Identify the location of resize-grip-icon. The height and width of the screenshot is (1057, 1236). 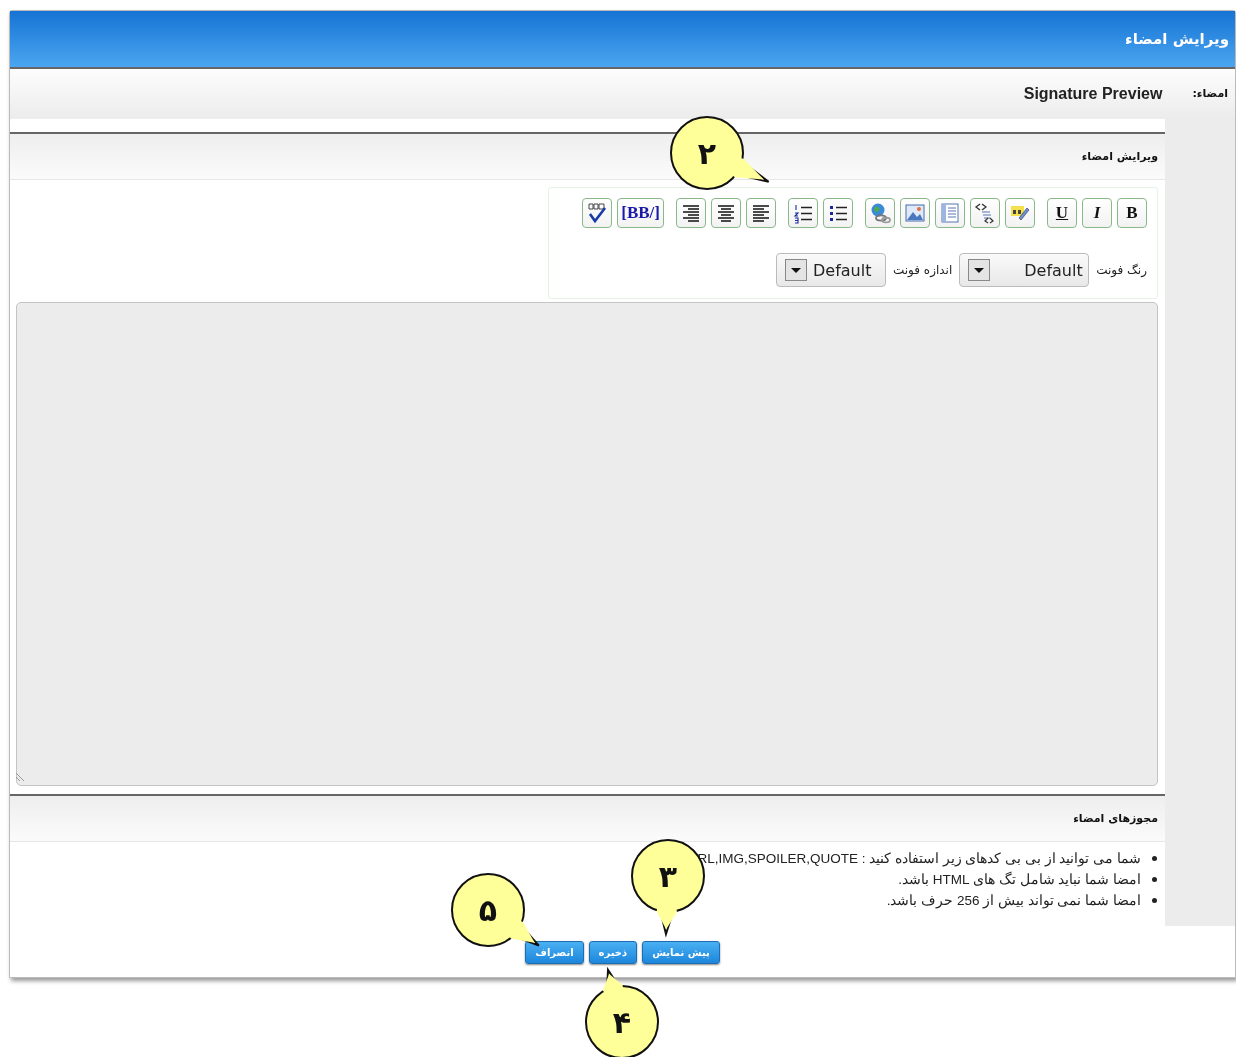
(20, 777).